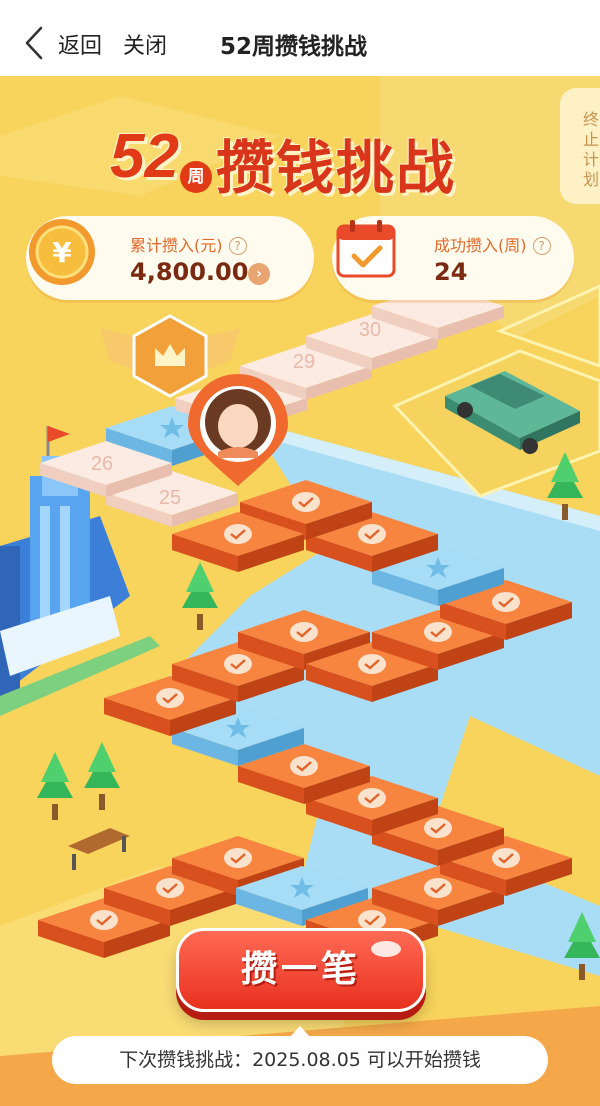 The width and height of the screenshot is (600, 1106). I want to click on back-arrow-icon, so click(34, 43).